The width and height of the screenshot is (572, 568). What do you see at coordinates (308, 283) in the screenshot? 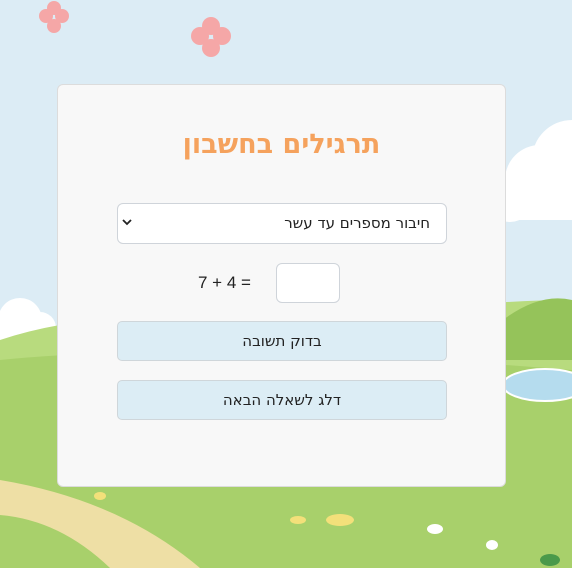
I see `answer-input` at bounding box center [308, 283].